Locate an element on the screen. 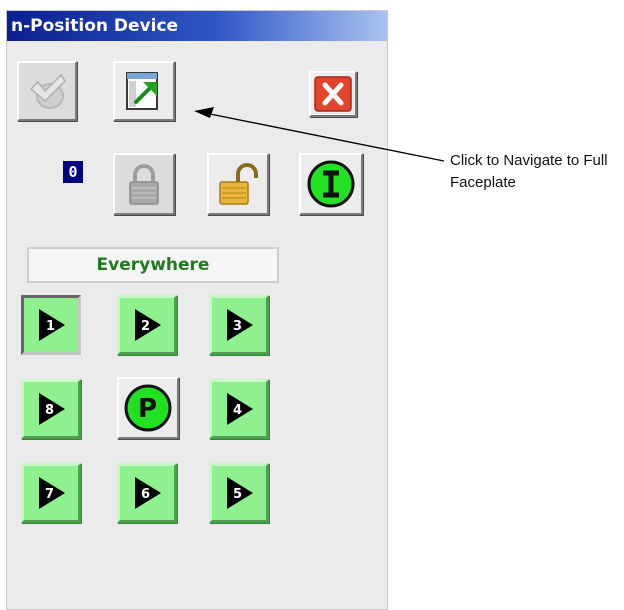  play-arrow-icon: 1 is located at coordinates (52, 325).